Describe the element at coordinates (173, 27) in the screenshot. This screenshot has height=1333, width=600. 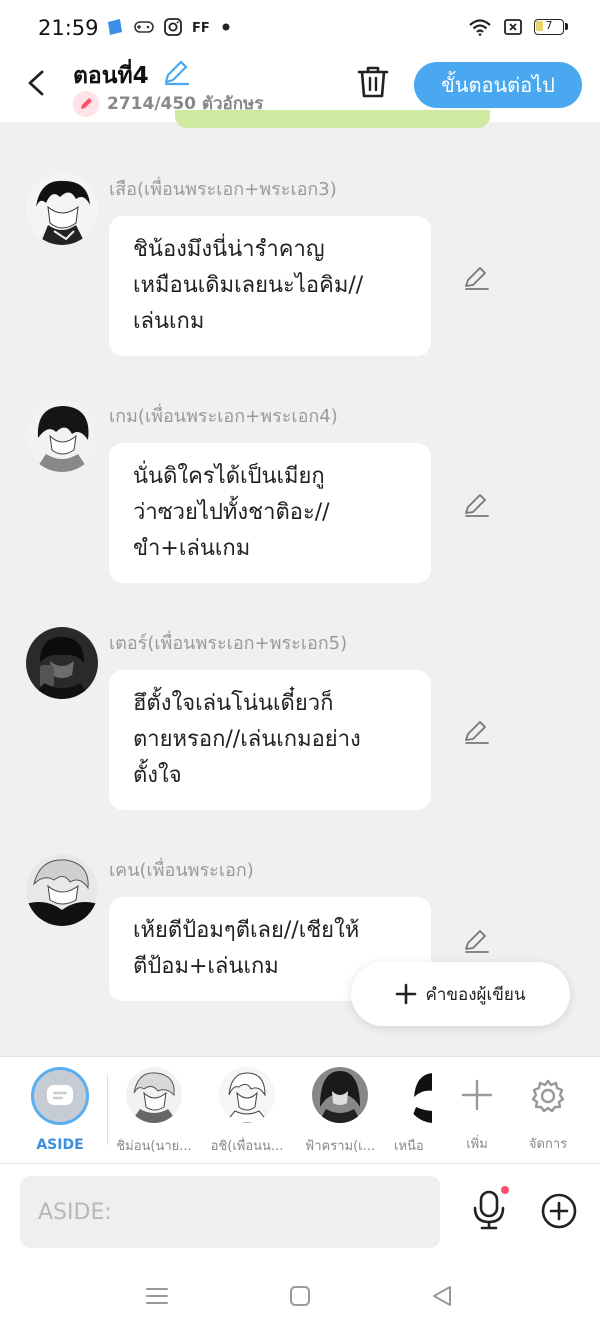
I see `instagram-icon` at that location.